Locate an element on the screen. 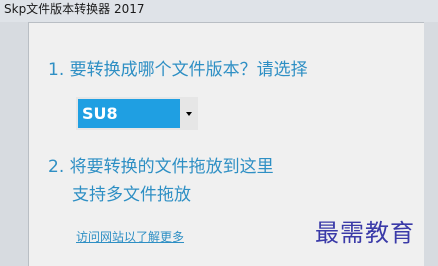 Image resolution: width=438 pixels, height=266 pixels. step1-instruction: 1. 要转换成哪个文件版本？请选择 is located at coordinates (178, 70).